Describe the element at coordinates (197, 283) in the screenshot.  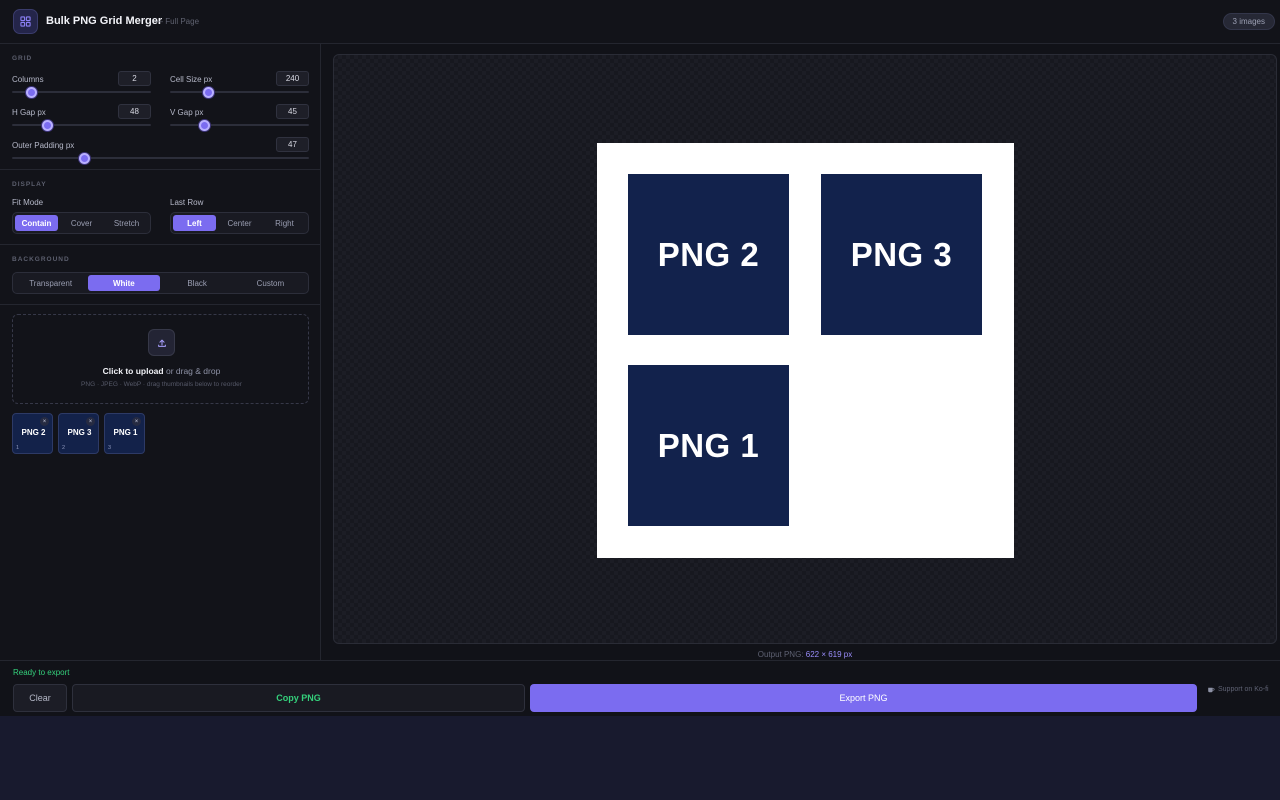
I see `background-black: Black` at that location.